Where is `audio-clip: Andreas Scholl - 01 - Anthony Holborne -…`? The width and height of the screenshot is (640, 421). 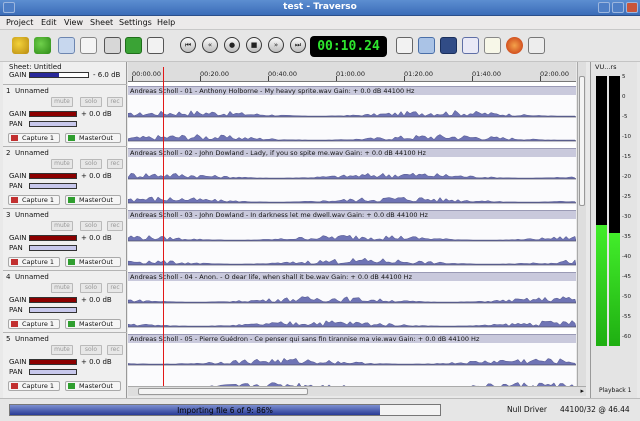
audio-clip: Andreas Scholl - 01 - Anthony Holborne -… is located at coordinates (352, 115).